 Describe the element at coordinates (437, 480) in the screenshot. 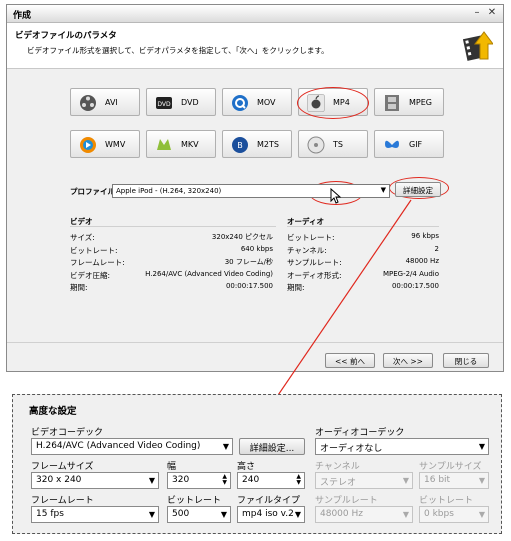

I see `sample-size-value: 16 bit` at that location.